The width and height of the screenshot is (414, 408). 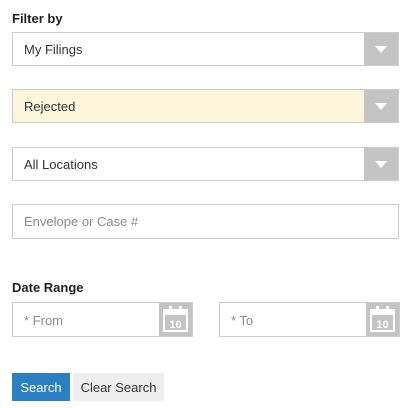 What do you see at coordinates (48, 287) in the screenshot?
I see `date-range-heading: Date Range` at bounding box center [48, 287].